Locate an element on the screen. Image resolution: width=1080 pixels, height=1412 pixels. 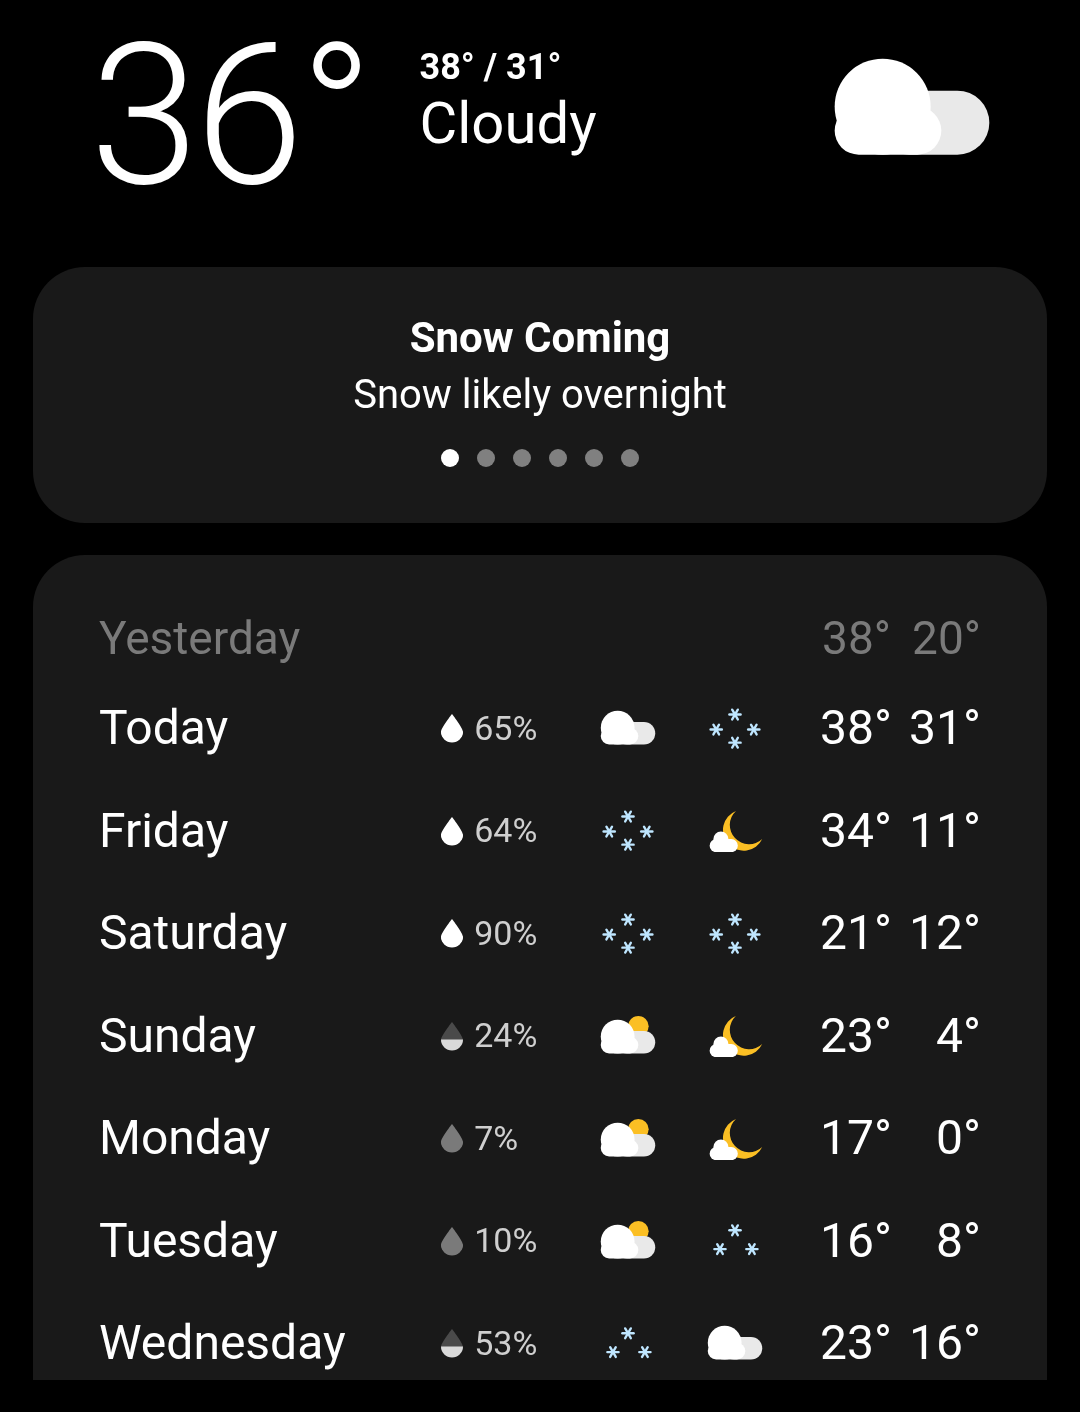
current-temperature: 36° is located at coordinates (230, 116).